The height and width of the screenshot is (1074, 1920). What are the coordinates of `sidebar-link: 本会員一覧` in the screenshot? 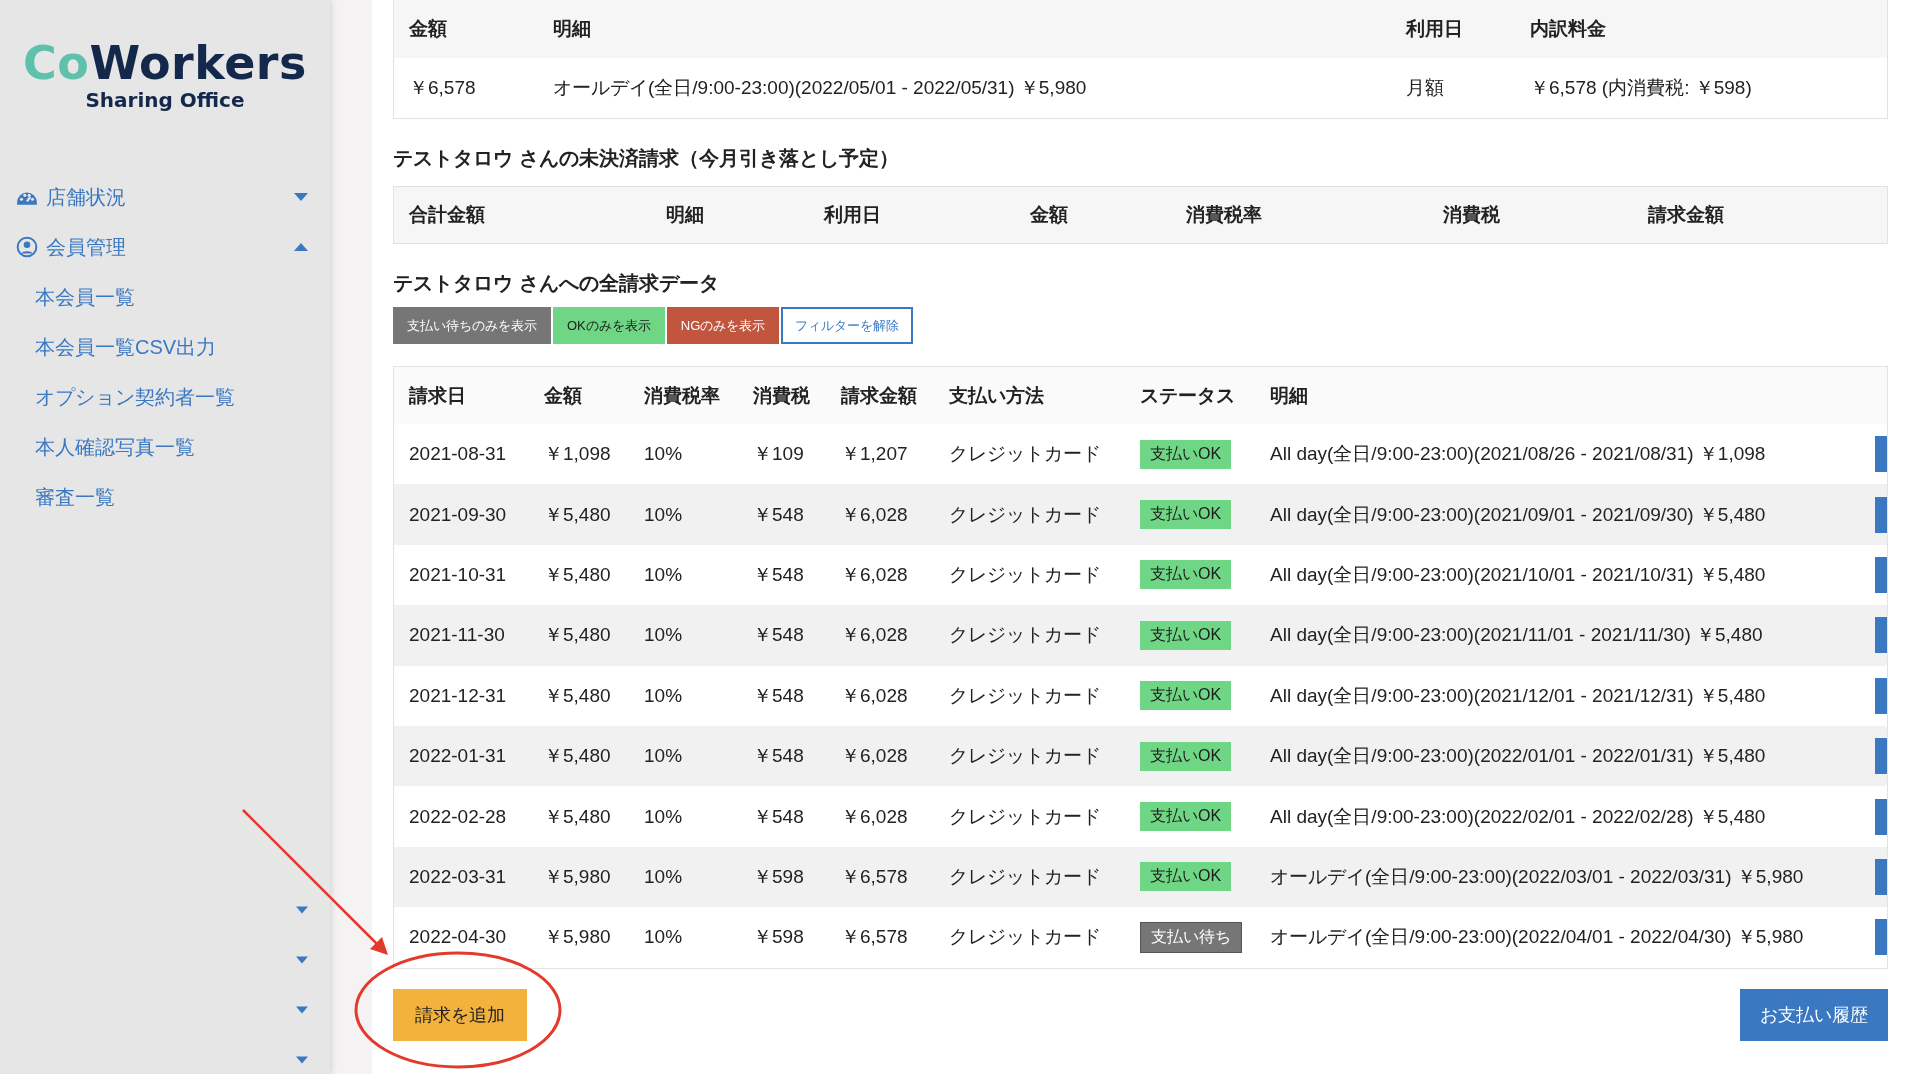 It's located at (165, 297).